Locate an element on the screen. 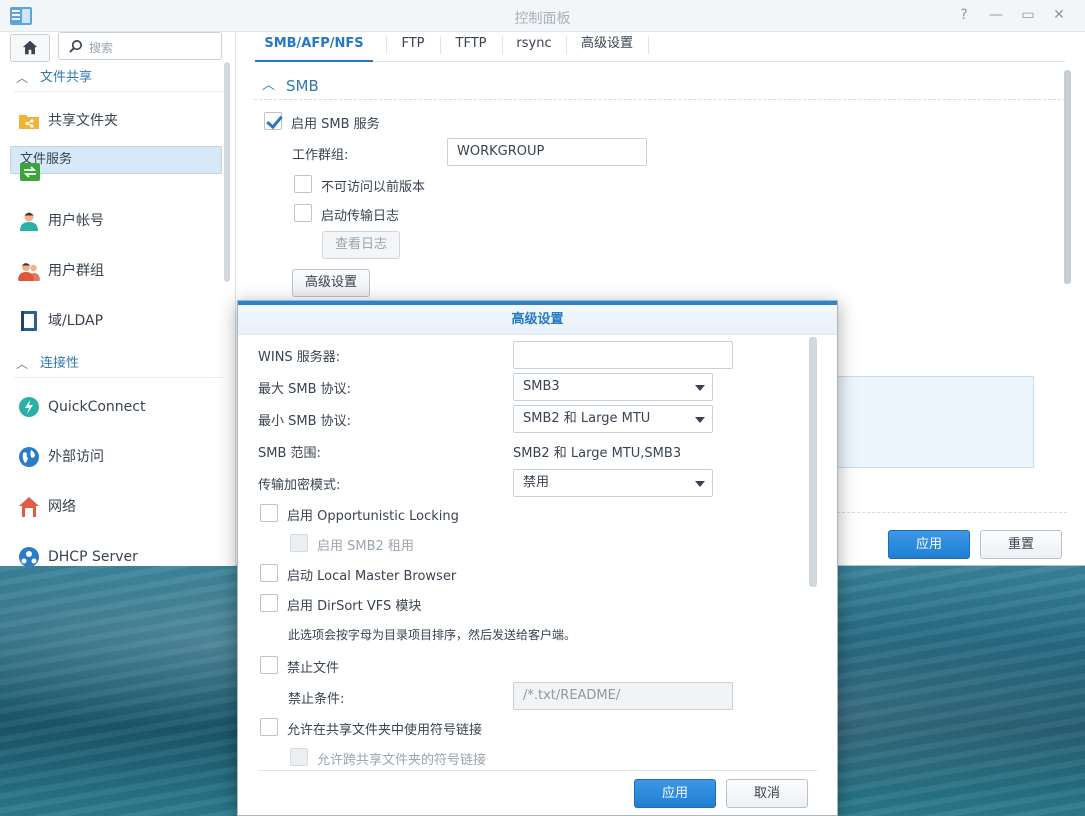 The width and height of the screenshot is (1085, 816). smb-section-header: ︿ SMB is located at coordinates (662, 86).